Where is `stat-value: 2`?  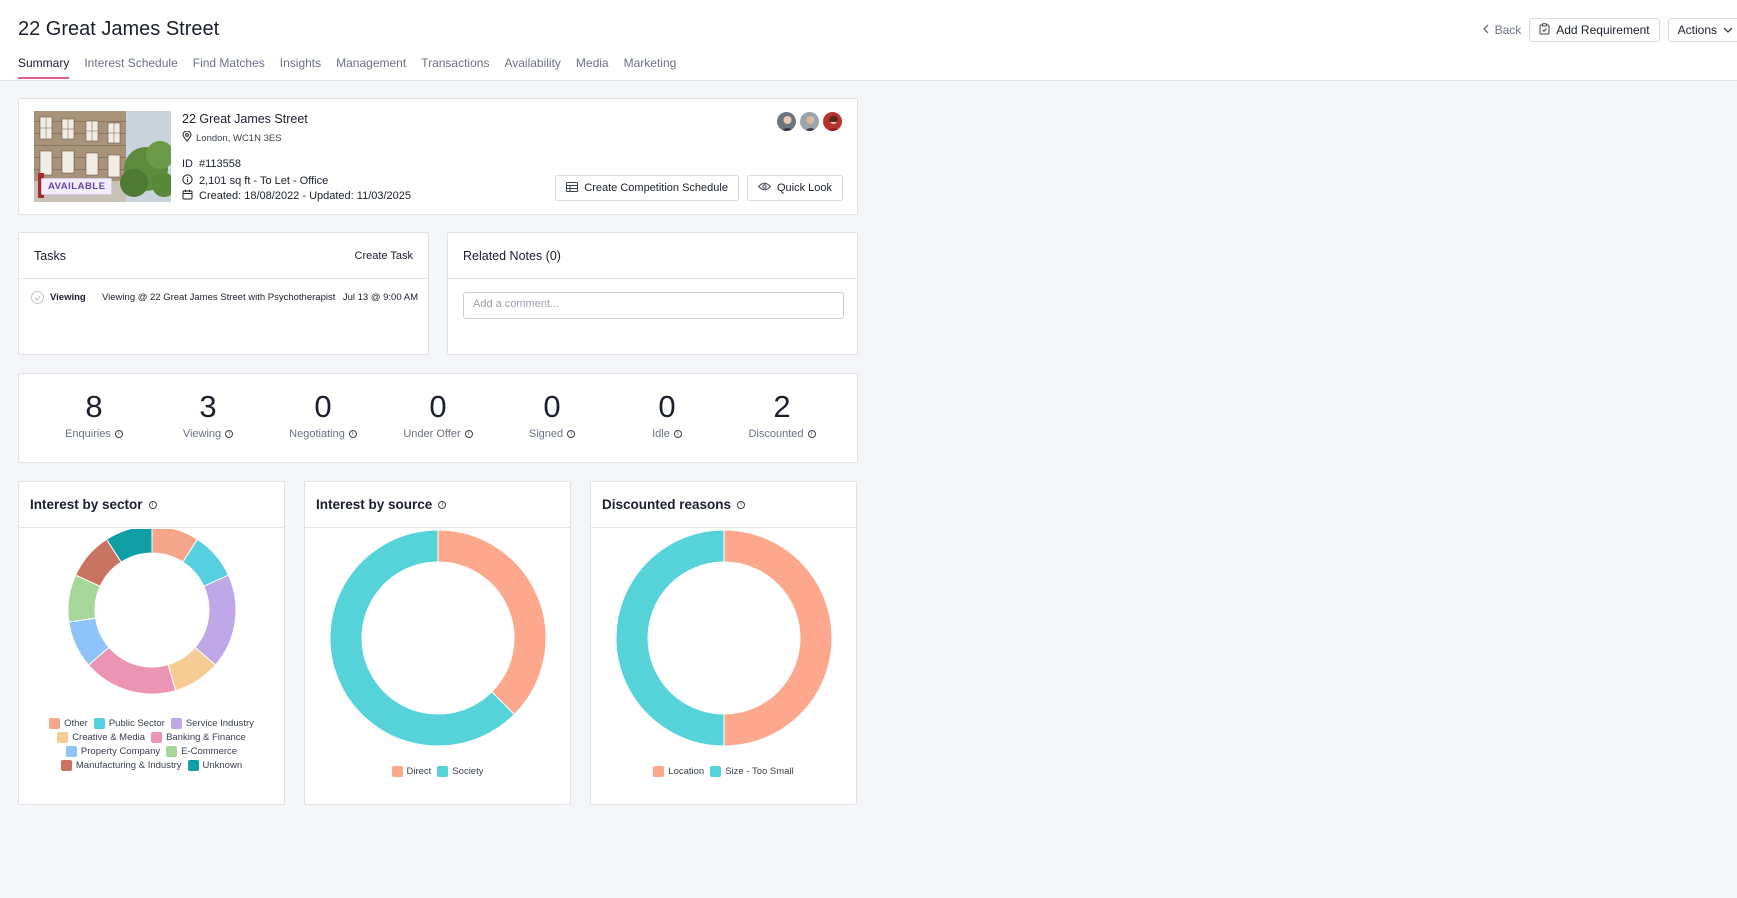 stat-value: 2 is located at coordinates (782, 406).